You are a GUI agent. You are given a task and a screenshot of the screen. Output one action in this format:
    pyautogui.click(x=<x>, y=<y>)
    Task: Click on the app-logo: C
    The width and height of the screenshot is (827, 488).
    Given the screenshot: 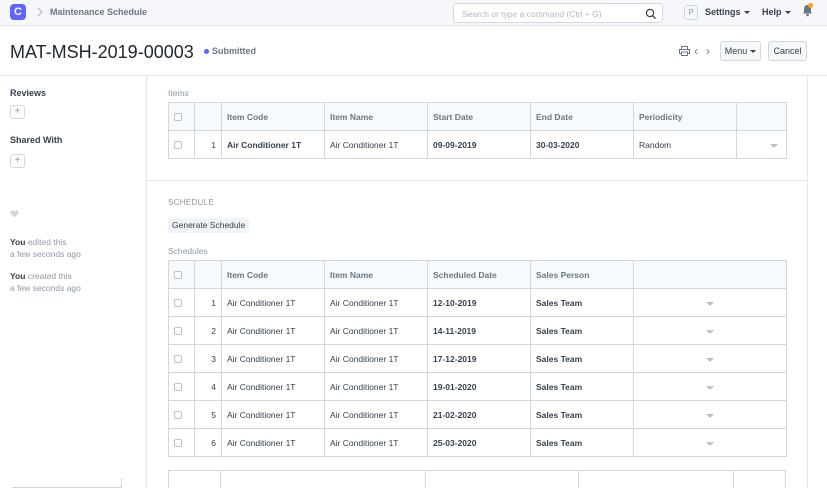 What is the action you would take?
    pyautogui.click(x=18, y=12)
    